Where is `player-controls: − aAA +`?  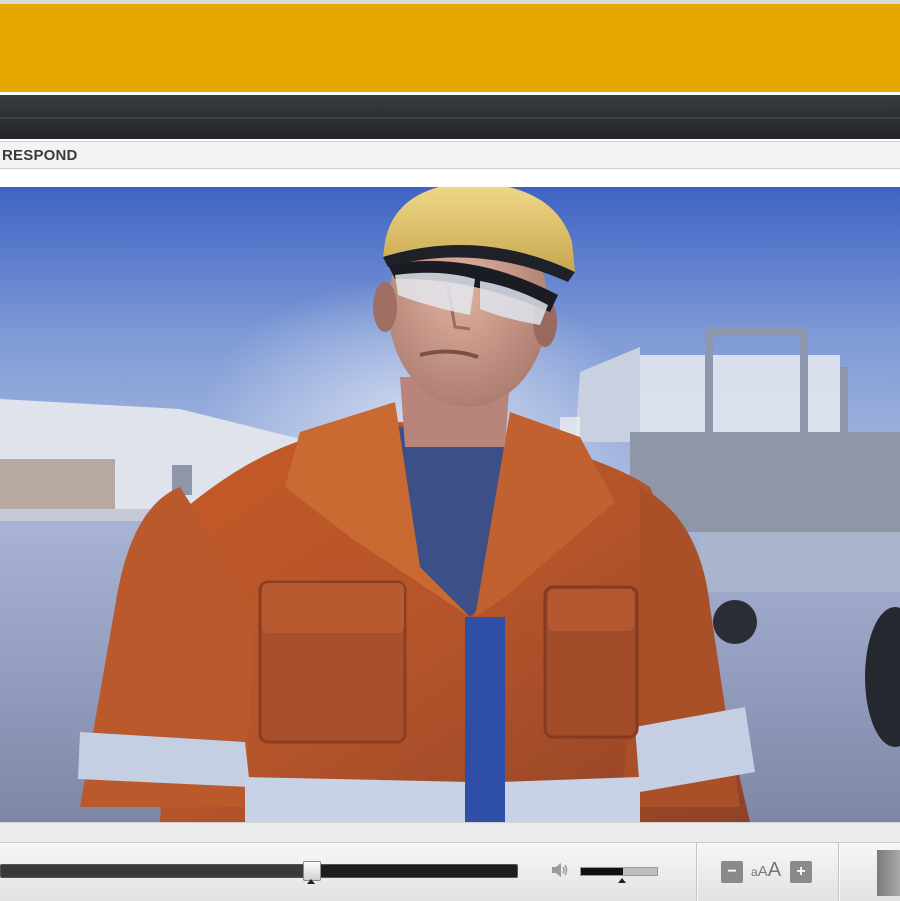
player-controls: − aAA + is located at coordinates (450, 871).